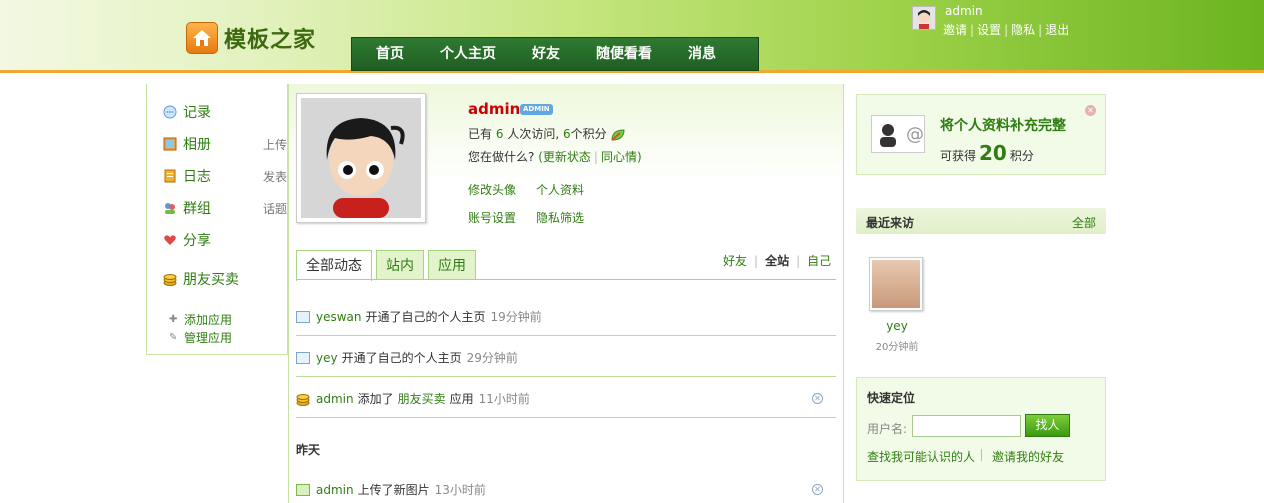 The height and width of the screenshot is (503, 1264). What do you see at coordinates (898, 134) in the screenshot?
I see `contact-card-icon: @` at bounding box center [898, 134].